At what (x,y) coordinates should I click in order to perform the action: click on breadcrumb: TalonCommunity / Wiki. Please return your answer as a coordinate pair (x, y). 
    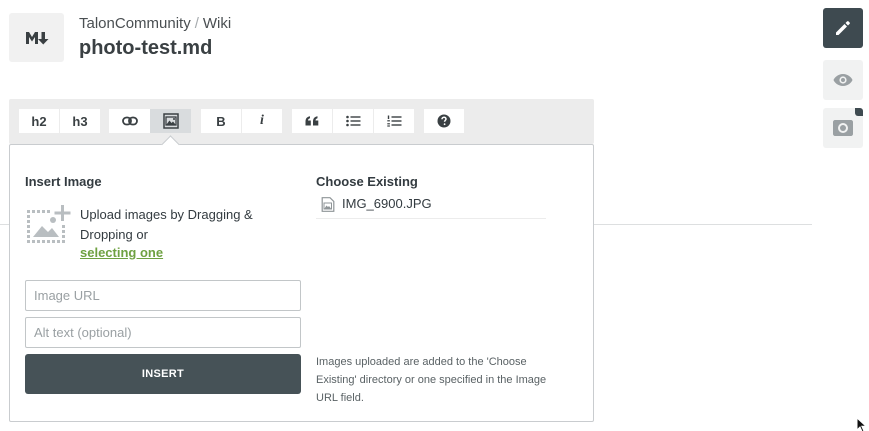
    Looking at the image, I should click on (155, 23).